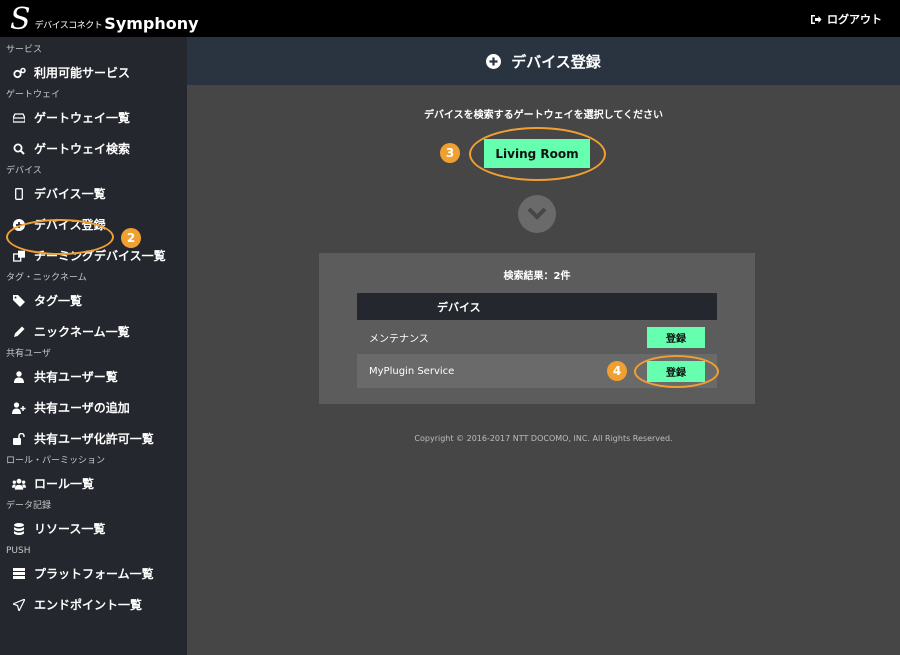  I want to click on sidebar-item-endpoint-list: エンドポイント一覧, so click(93, 604).